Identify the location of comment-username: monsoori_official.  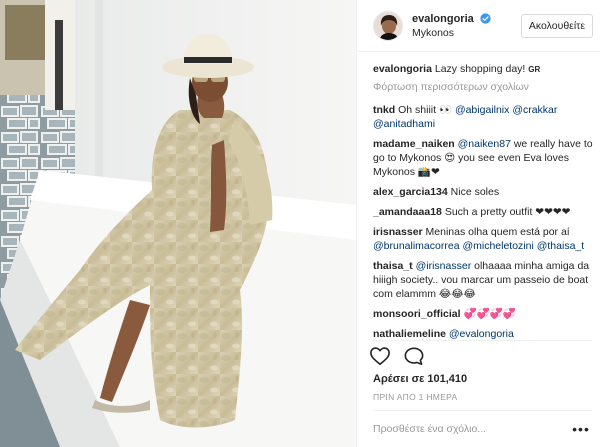
(417, 314).